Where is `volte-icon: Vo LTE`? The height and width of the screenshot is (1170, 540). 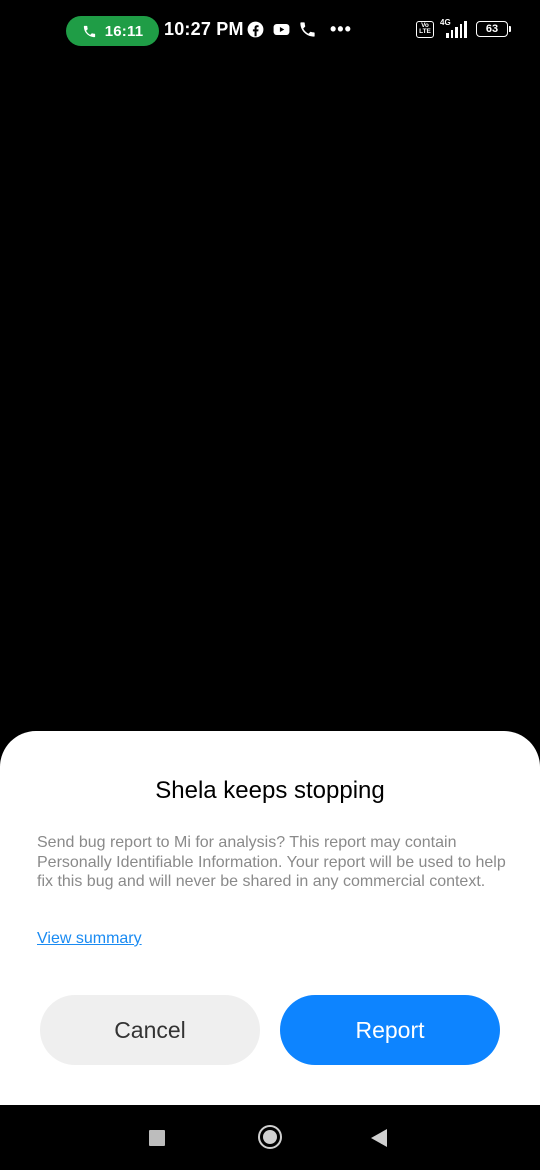 volte-icon: Vo LTE is located at coordinates (425, 29).